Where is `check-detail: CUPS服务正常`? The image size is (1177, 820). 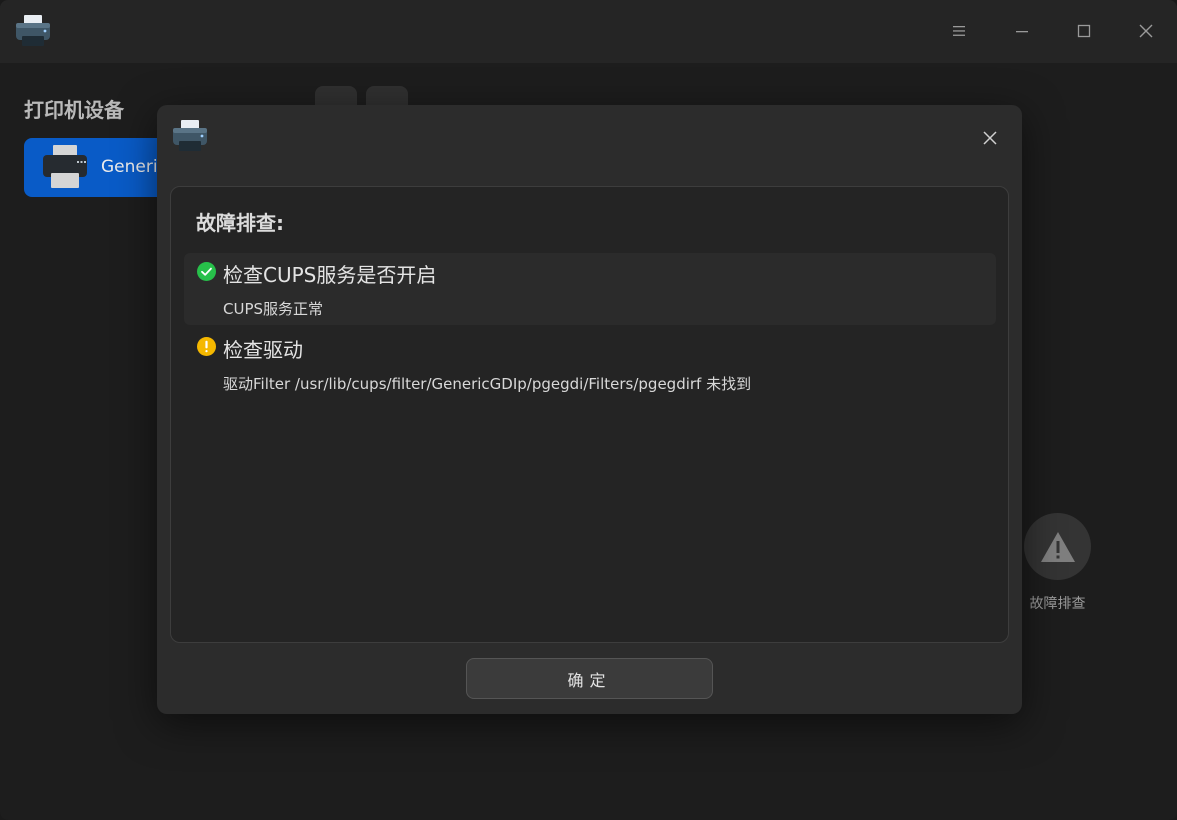
check-detail: CUPS服务正常 is located at coordinates (273, 309).